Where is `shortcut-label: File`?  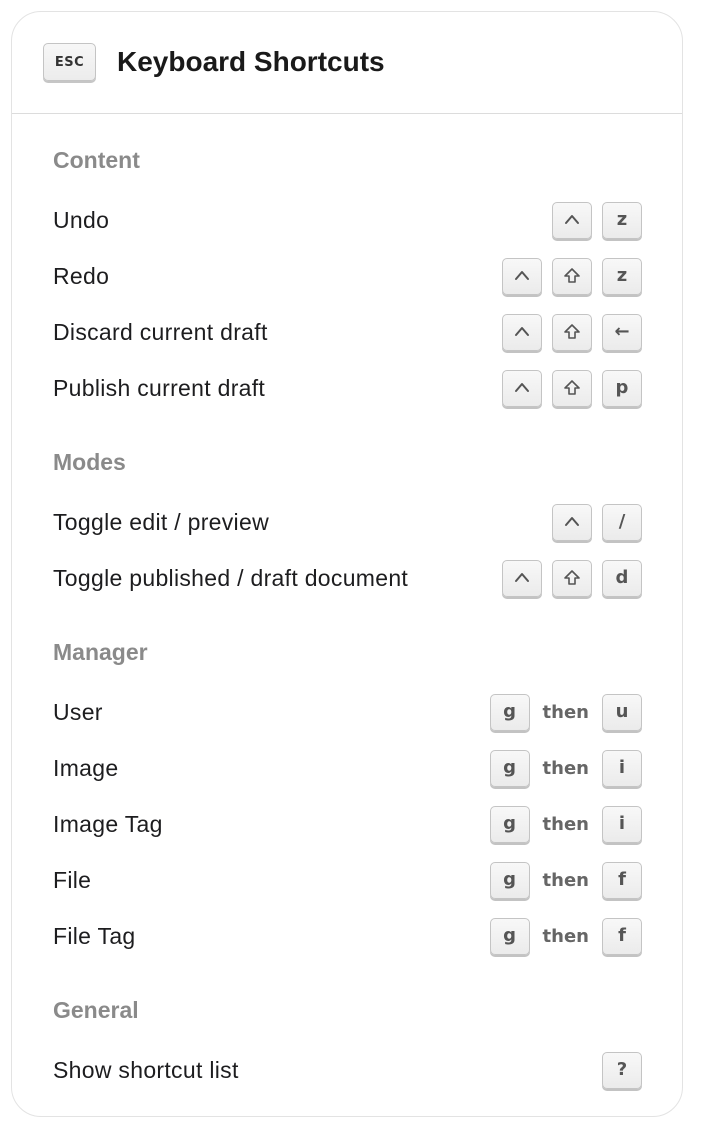 shortcut-label: File is located at coordinates (72, 880).